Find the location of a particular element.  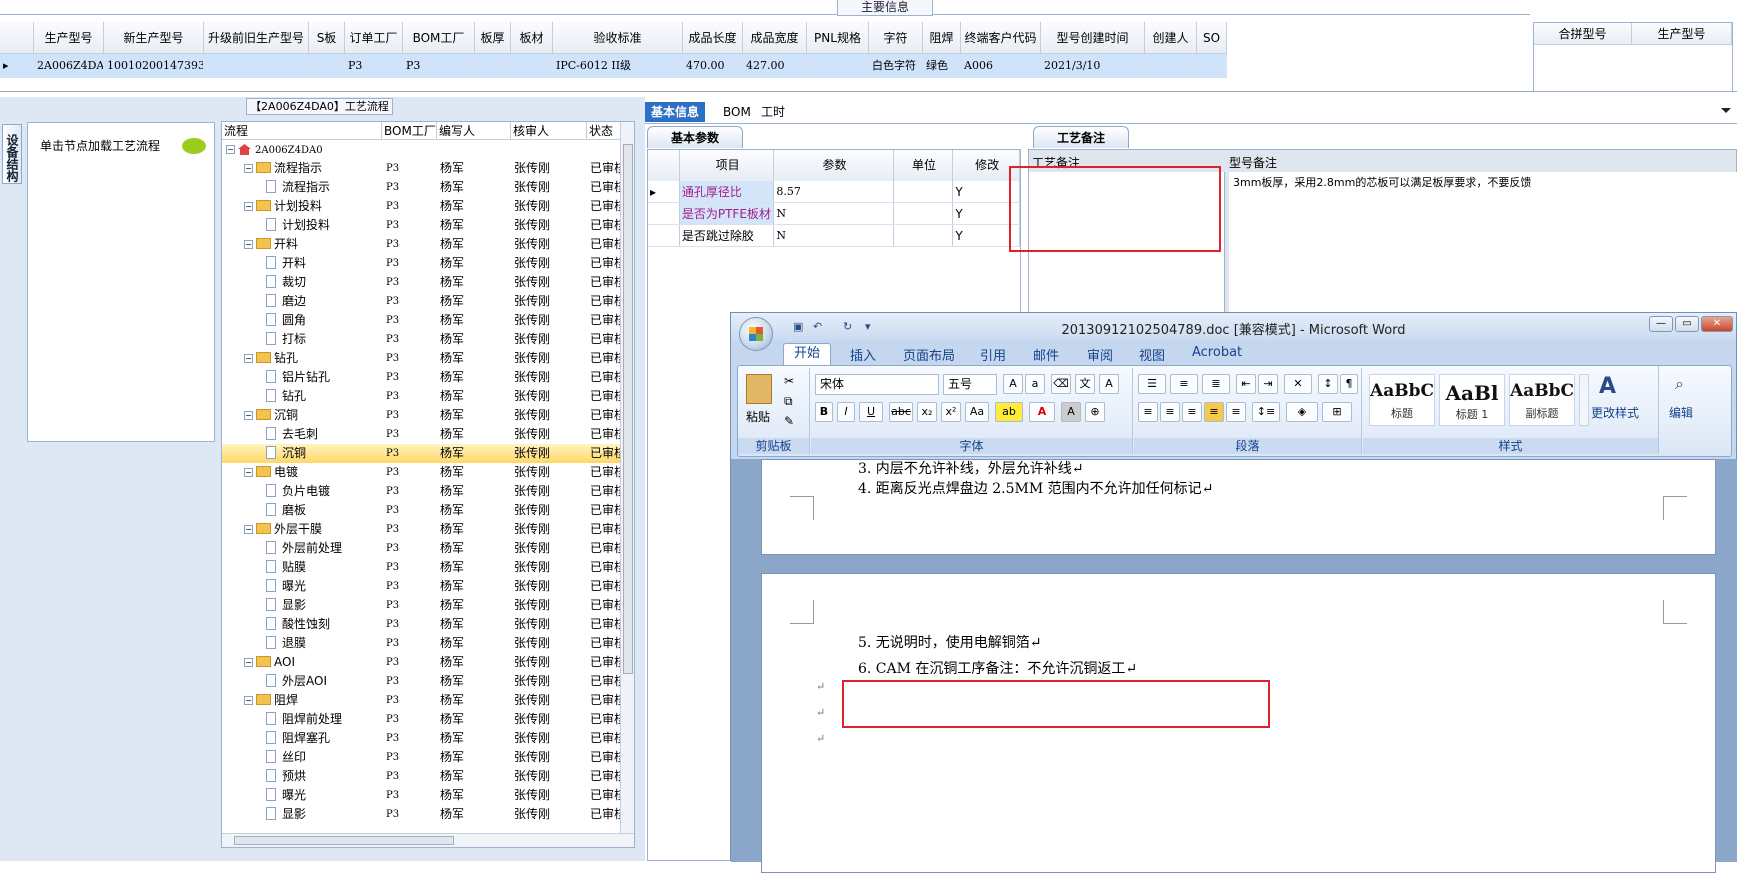

tree-row: 阻焊塞孔 P3 杨军 张传刚 已审核 is located at coordinates (428, 738).